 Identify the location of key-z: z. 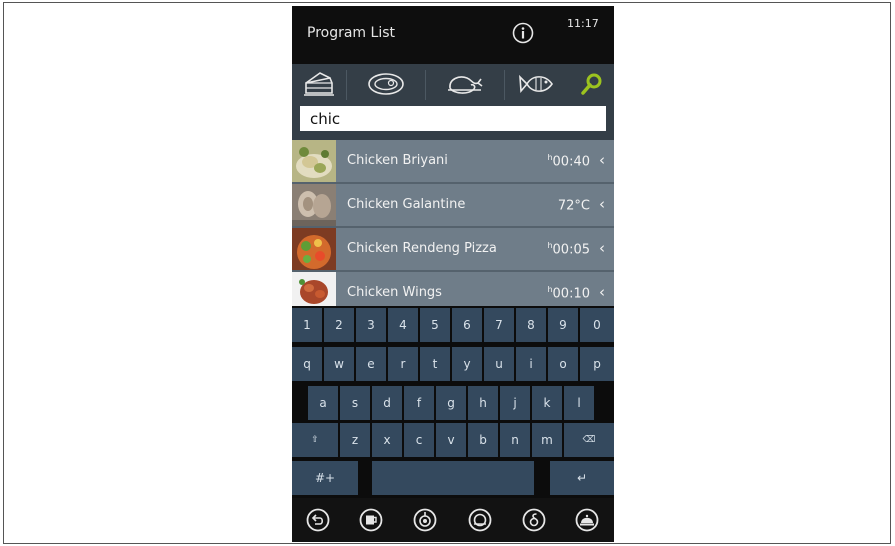
(355, 440).